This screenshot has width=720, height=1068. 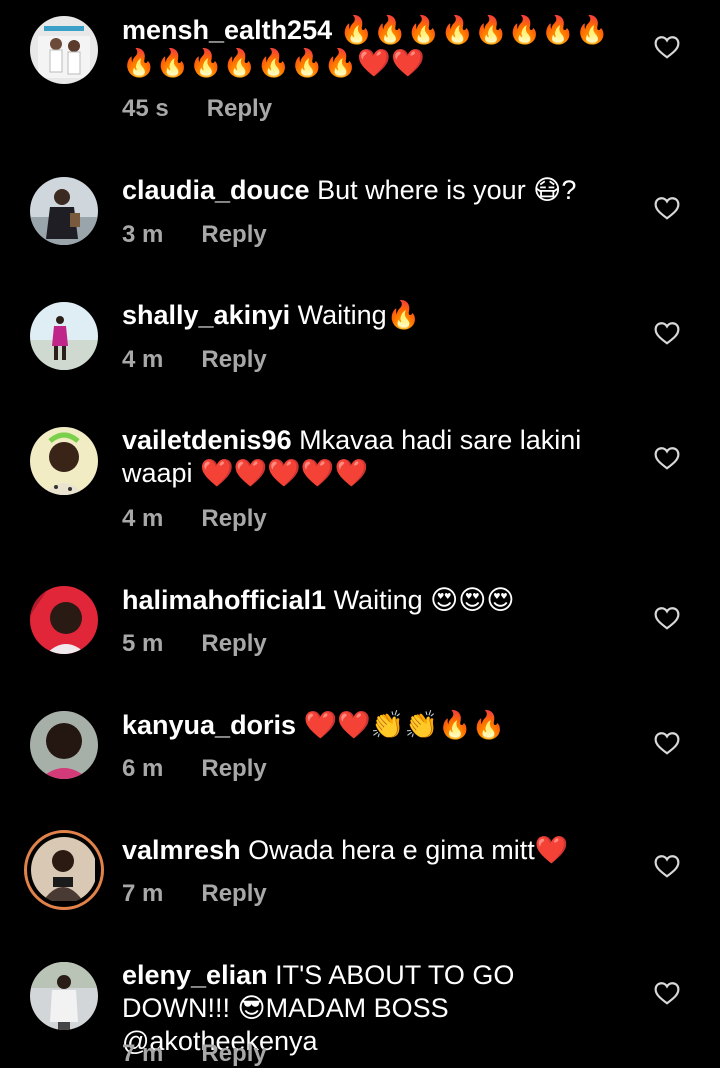 I want to click on comment-meta: 5 m Reply, so click(x=194, y=644).